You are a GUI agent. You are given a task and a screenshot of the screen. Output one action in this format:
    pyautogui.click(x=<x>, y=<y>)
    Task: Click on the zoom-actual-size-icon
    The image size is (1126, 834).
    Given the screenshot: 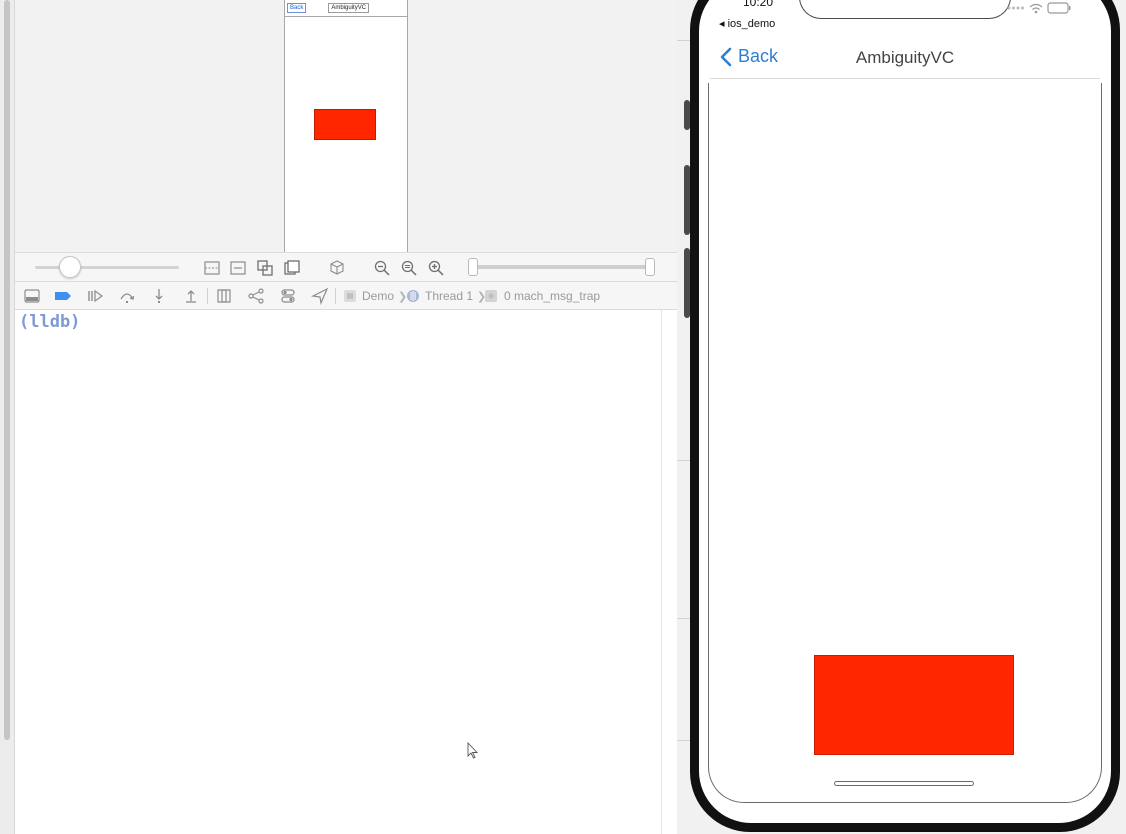 What is the action you would take?
    pyautogui.click(x=409, y=268)
    